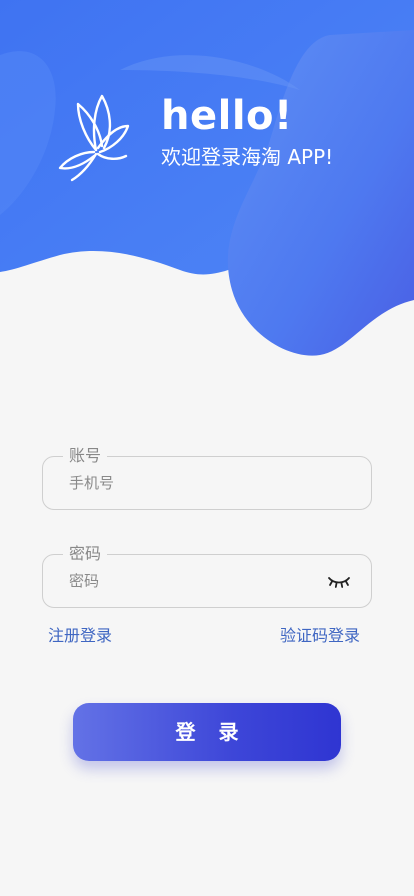 Image resolution: width=414 pixels, height=896 pixels. What do you see at coordinates (339, 581) in the screenshot?
I see `eye-closed-icon` at bounding box center [339, 581].